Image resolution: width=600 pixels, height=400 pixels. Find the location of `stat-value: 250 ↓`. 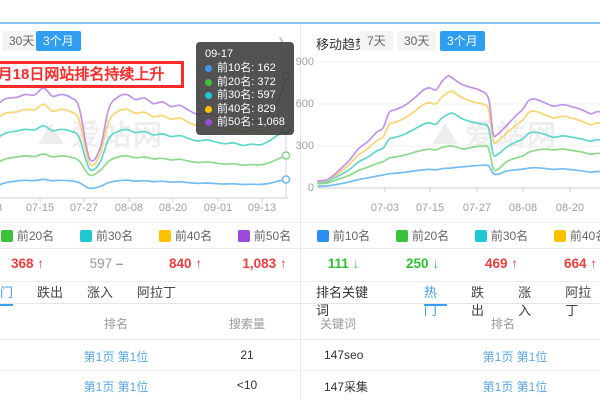

stat-value: 250 ↓ is located at coordinates (422, 263).